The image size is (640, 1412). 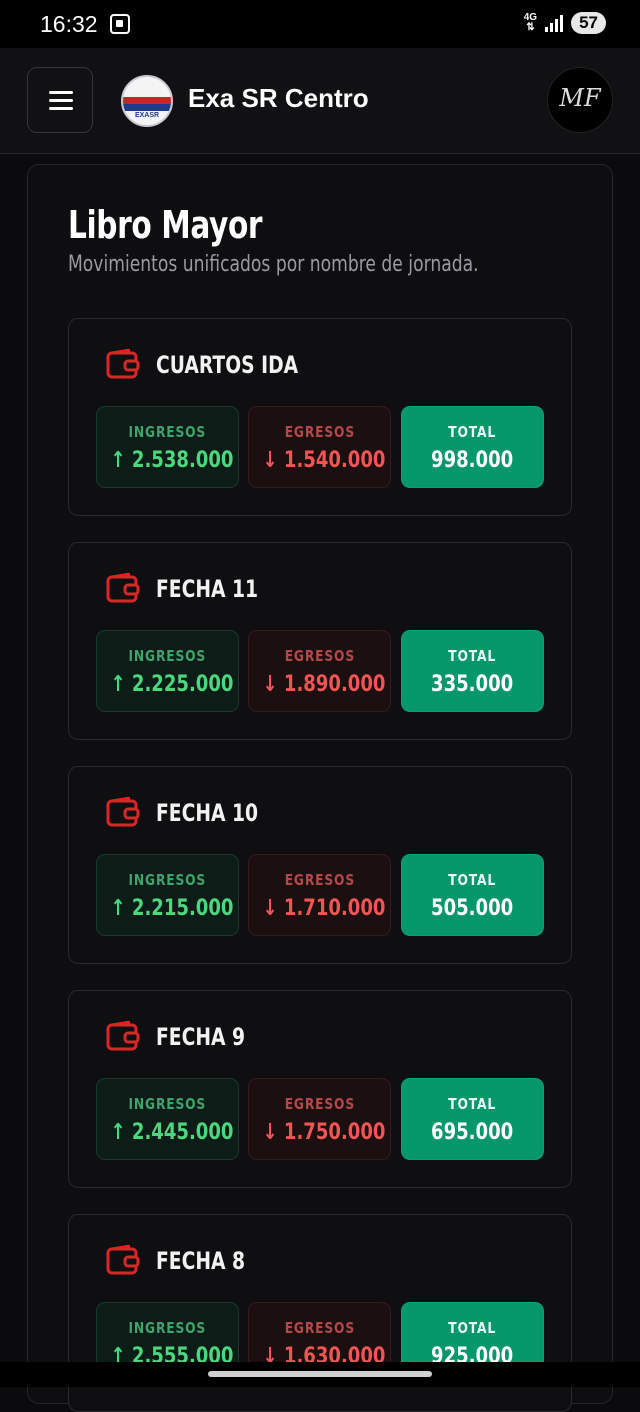 I want to click on battery-indicator: 57, so click(x=588, y=23).